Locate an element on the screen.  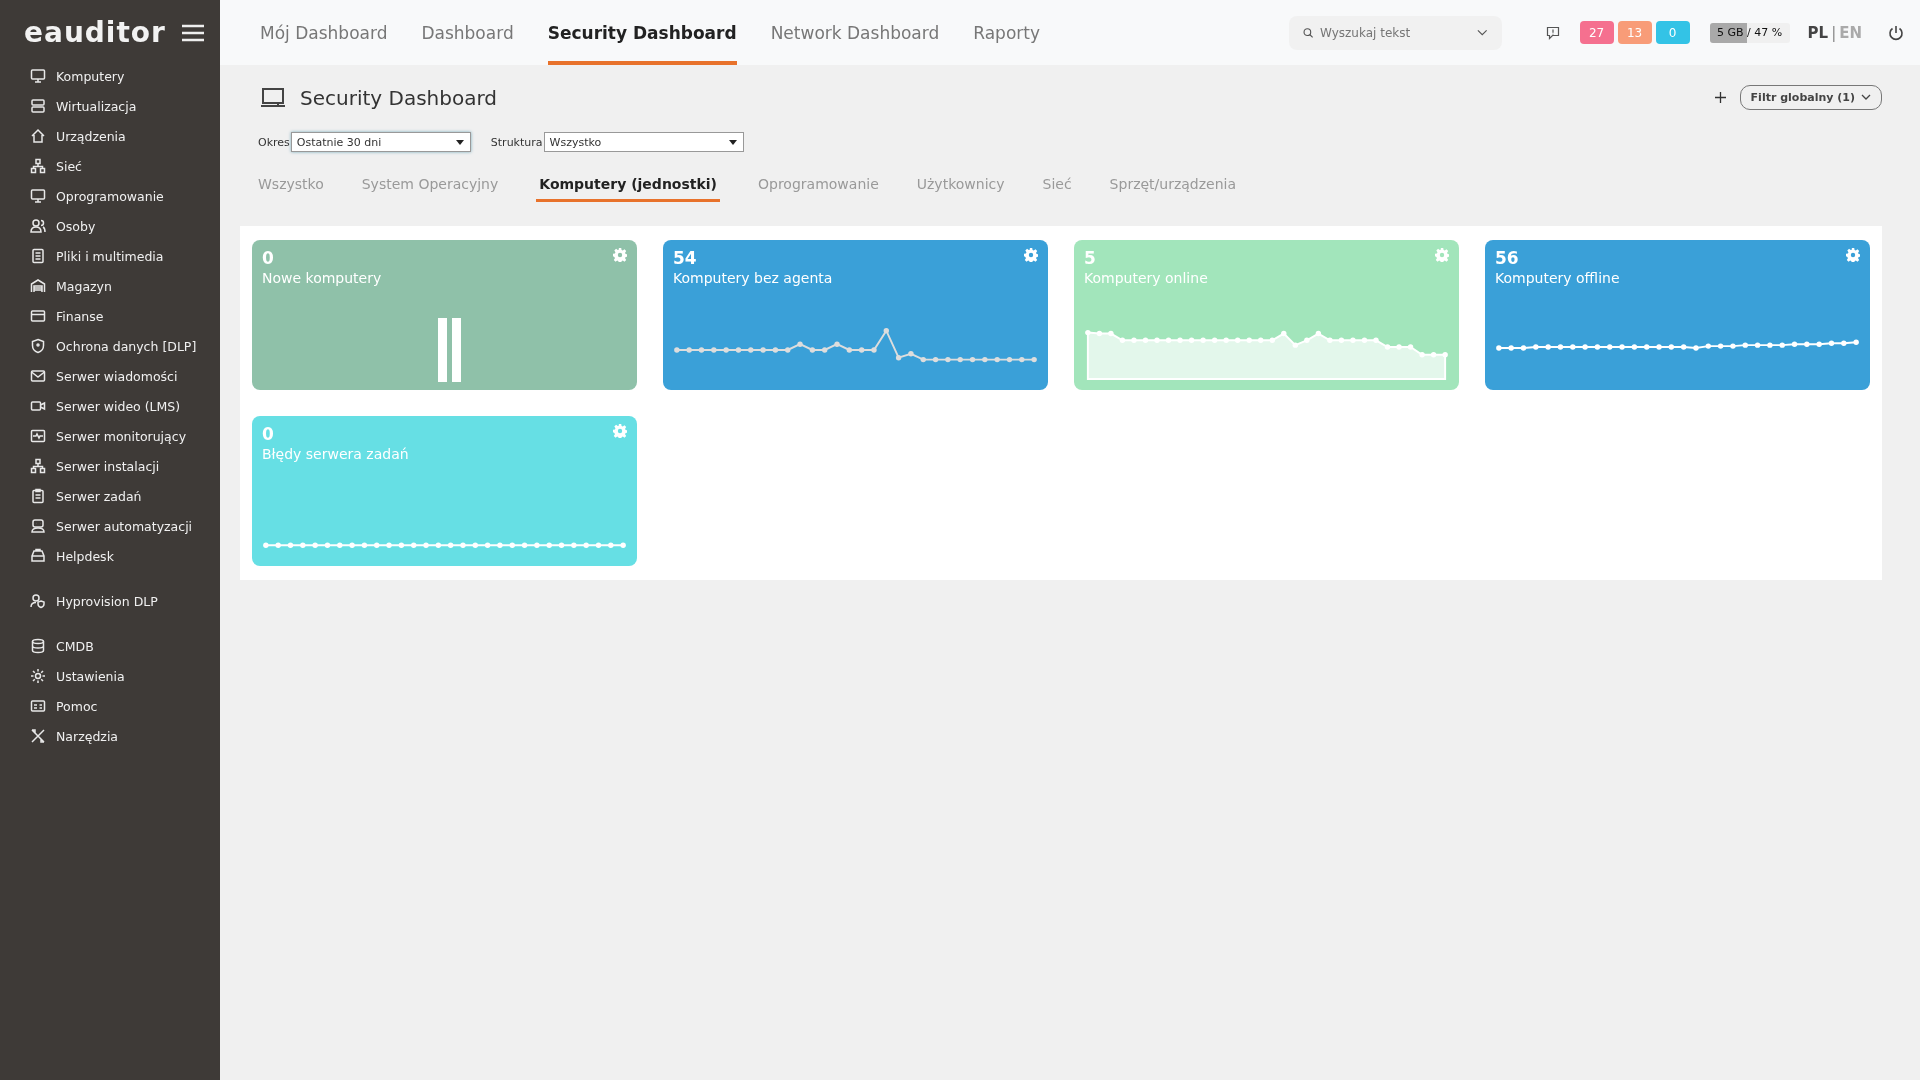
clipboard-icon is located at coordinates (38, 496).